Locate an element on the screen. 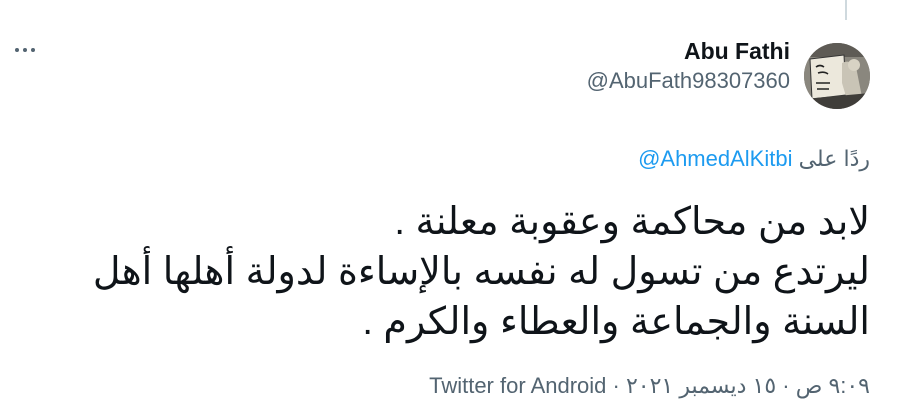 The height and width of the screenshot is (411, 908). more-options-button is located at coordinates (25, 50).